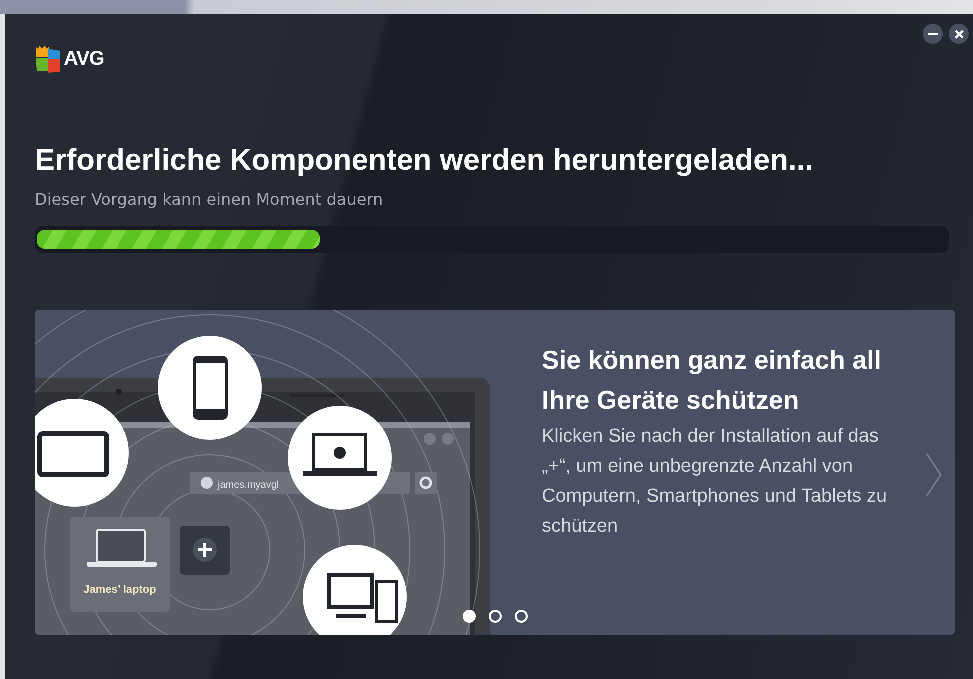  I want to click on slide-heading: Sie können ganz einfach all Ihre Geräte schützen, so click(712, 380).